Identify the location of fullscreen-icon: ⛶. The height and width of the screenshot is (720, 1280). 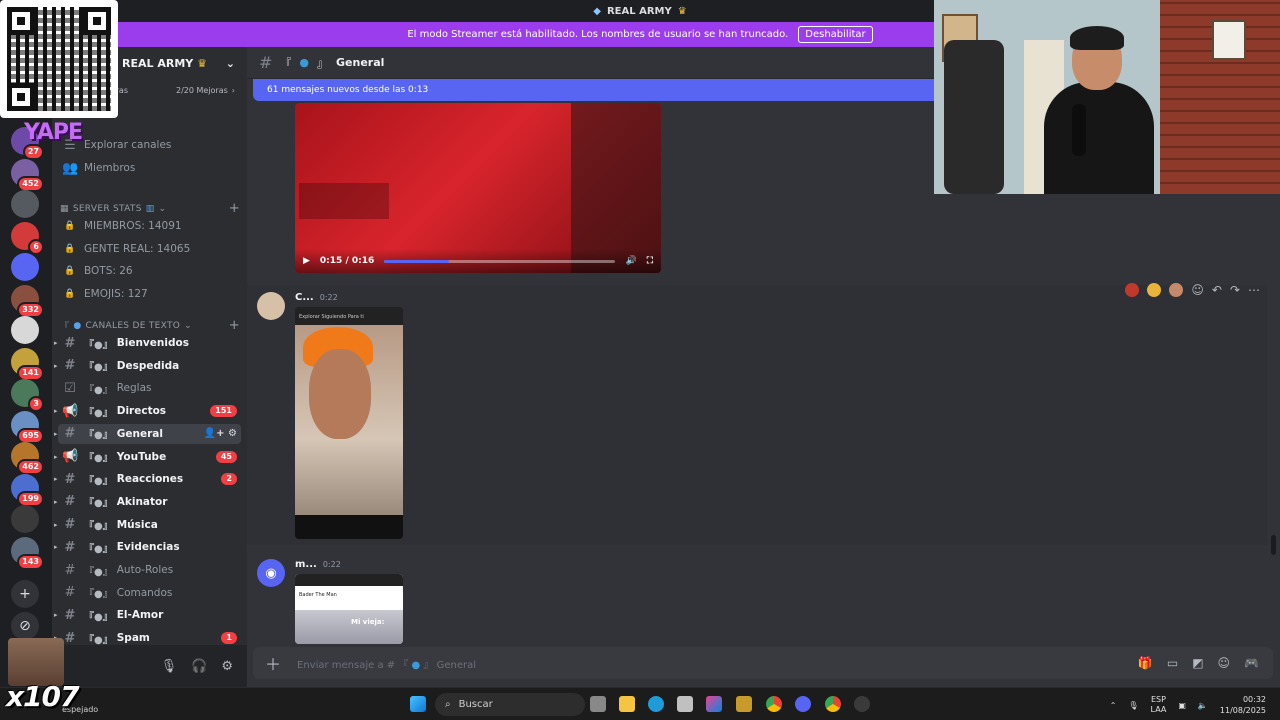
(650, 261).